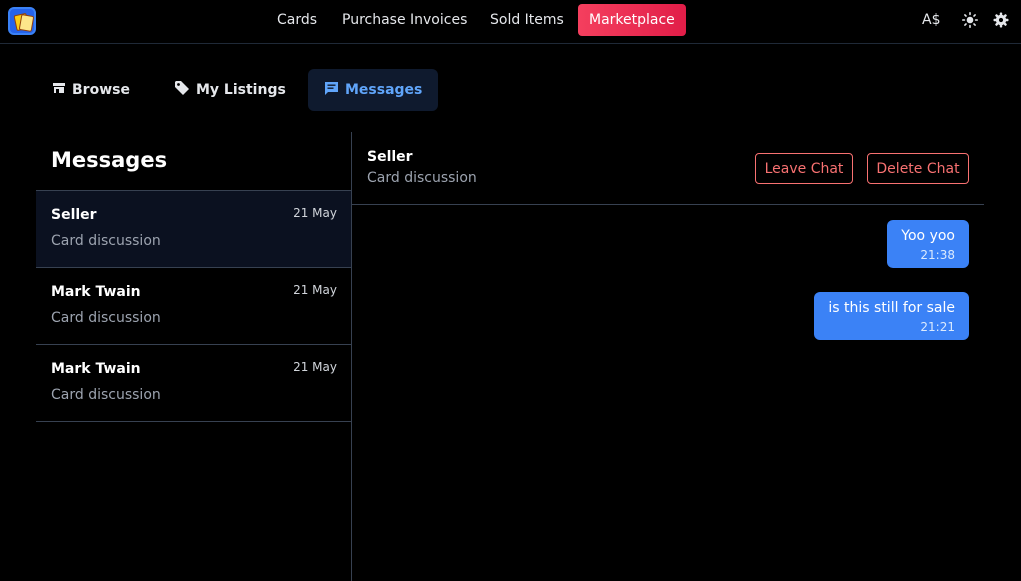 The height and width of the screenshot is (581, 1021). Describe the element at coordinates (422, 178) in the screenshot. I see `chat-subtitle: Card discussion` at that location.